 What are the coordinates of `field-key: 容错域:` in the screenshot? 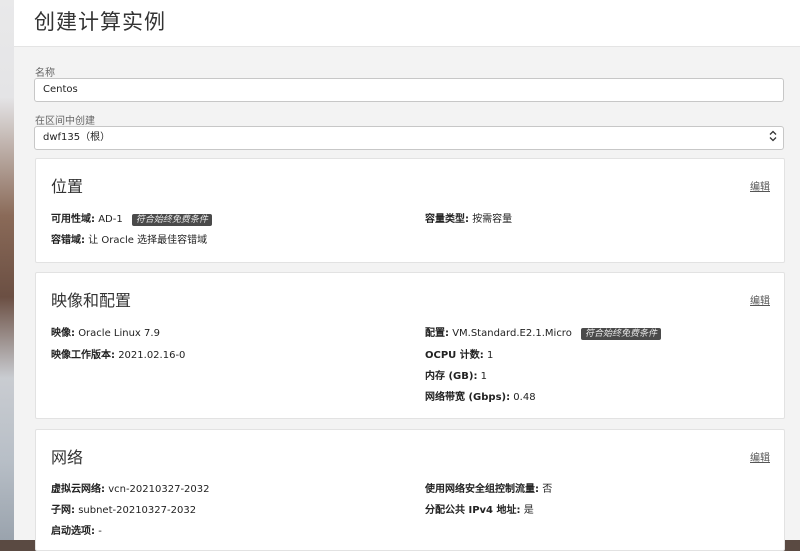 It's located at (68, 240).